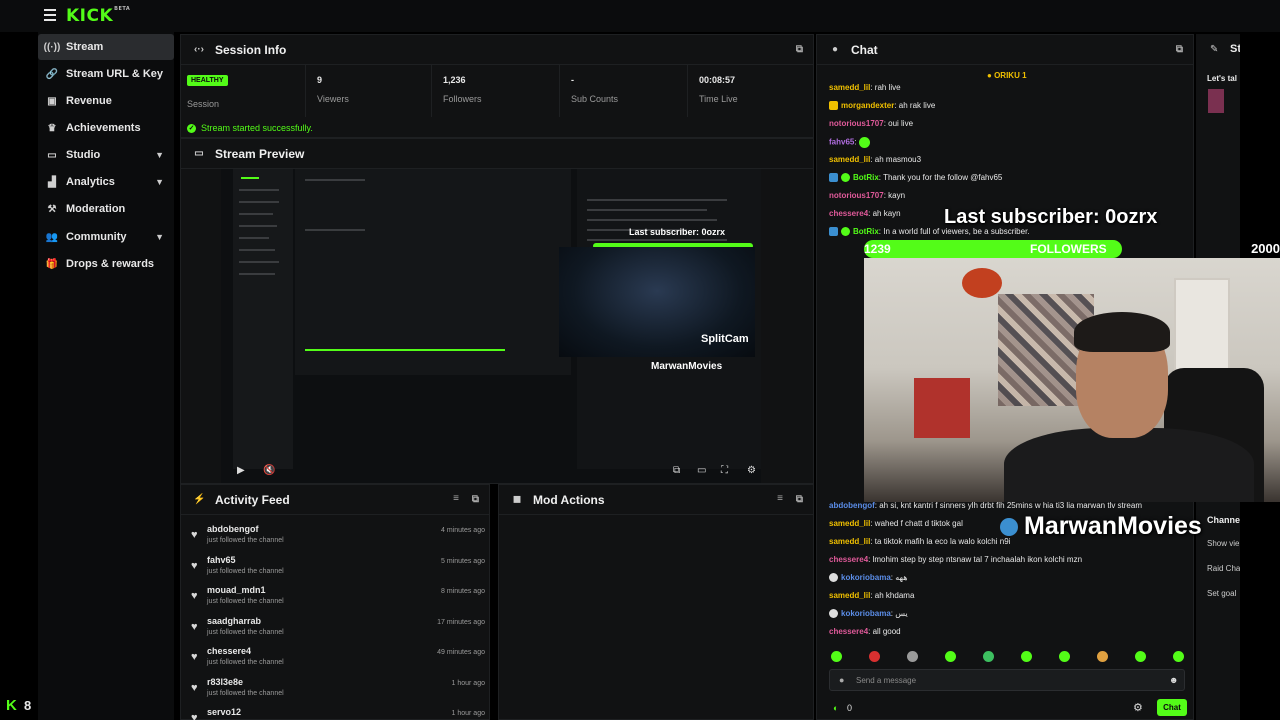 This screenshot has height=720, width=1280. Describe the element at coordinates (841, 142) in the screenshot. I see `chat-username: fahv65` at that location.